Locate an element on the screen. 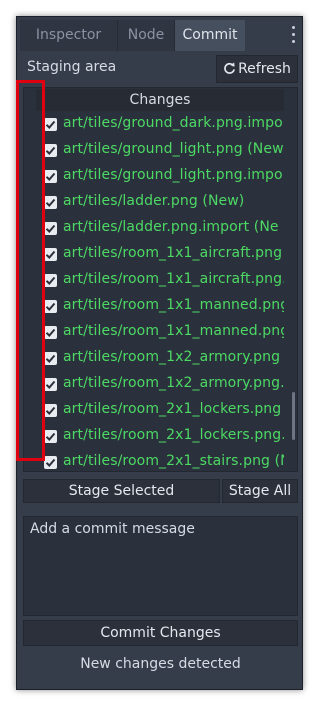 This screenshot has width=325, height=707. staging-header: Staging area Refresh is located at coordinates (160, 69).